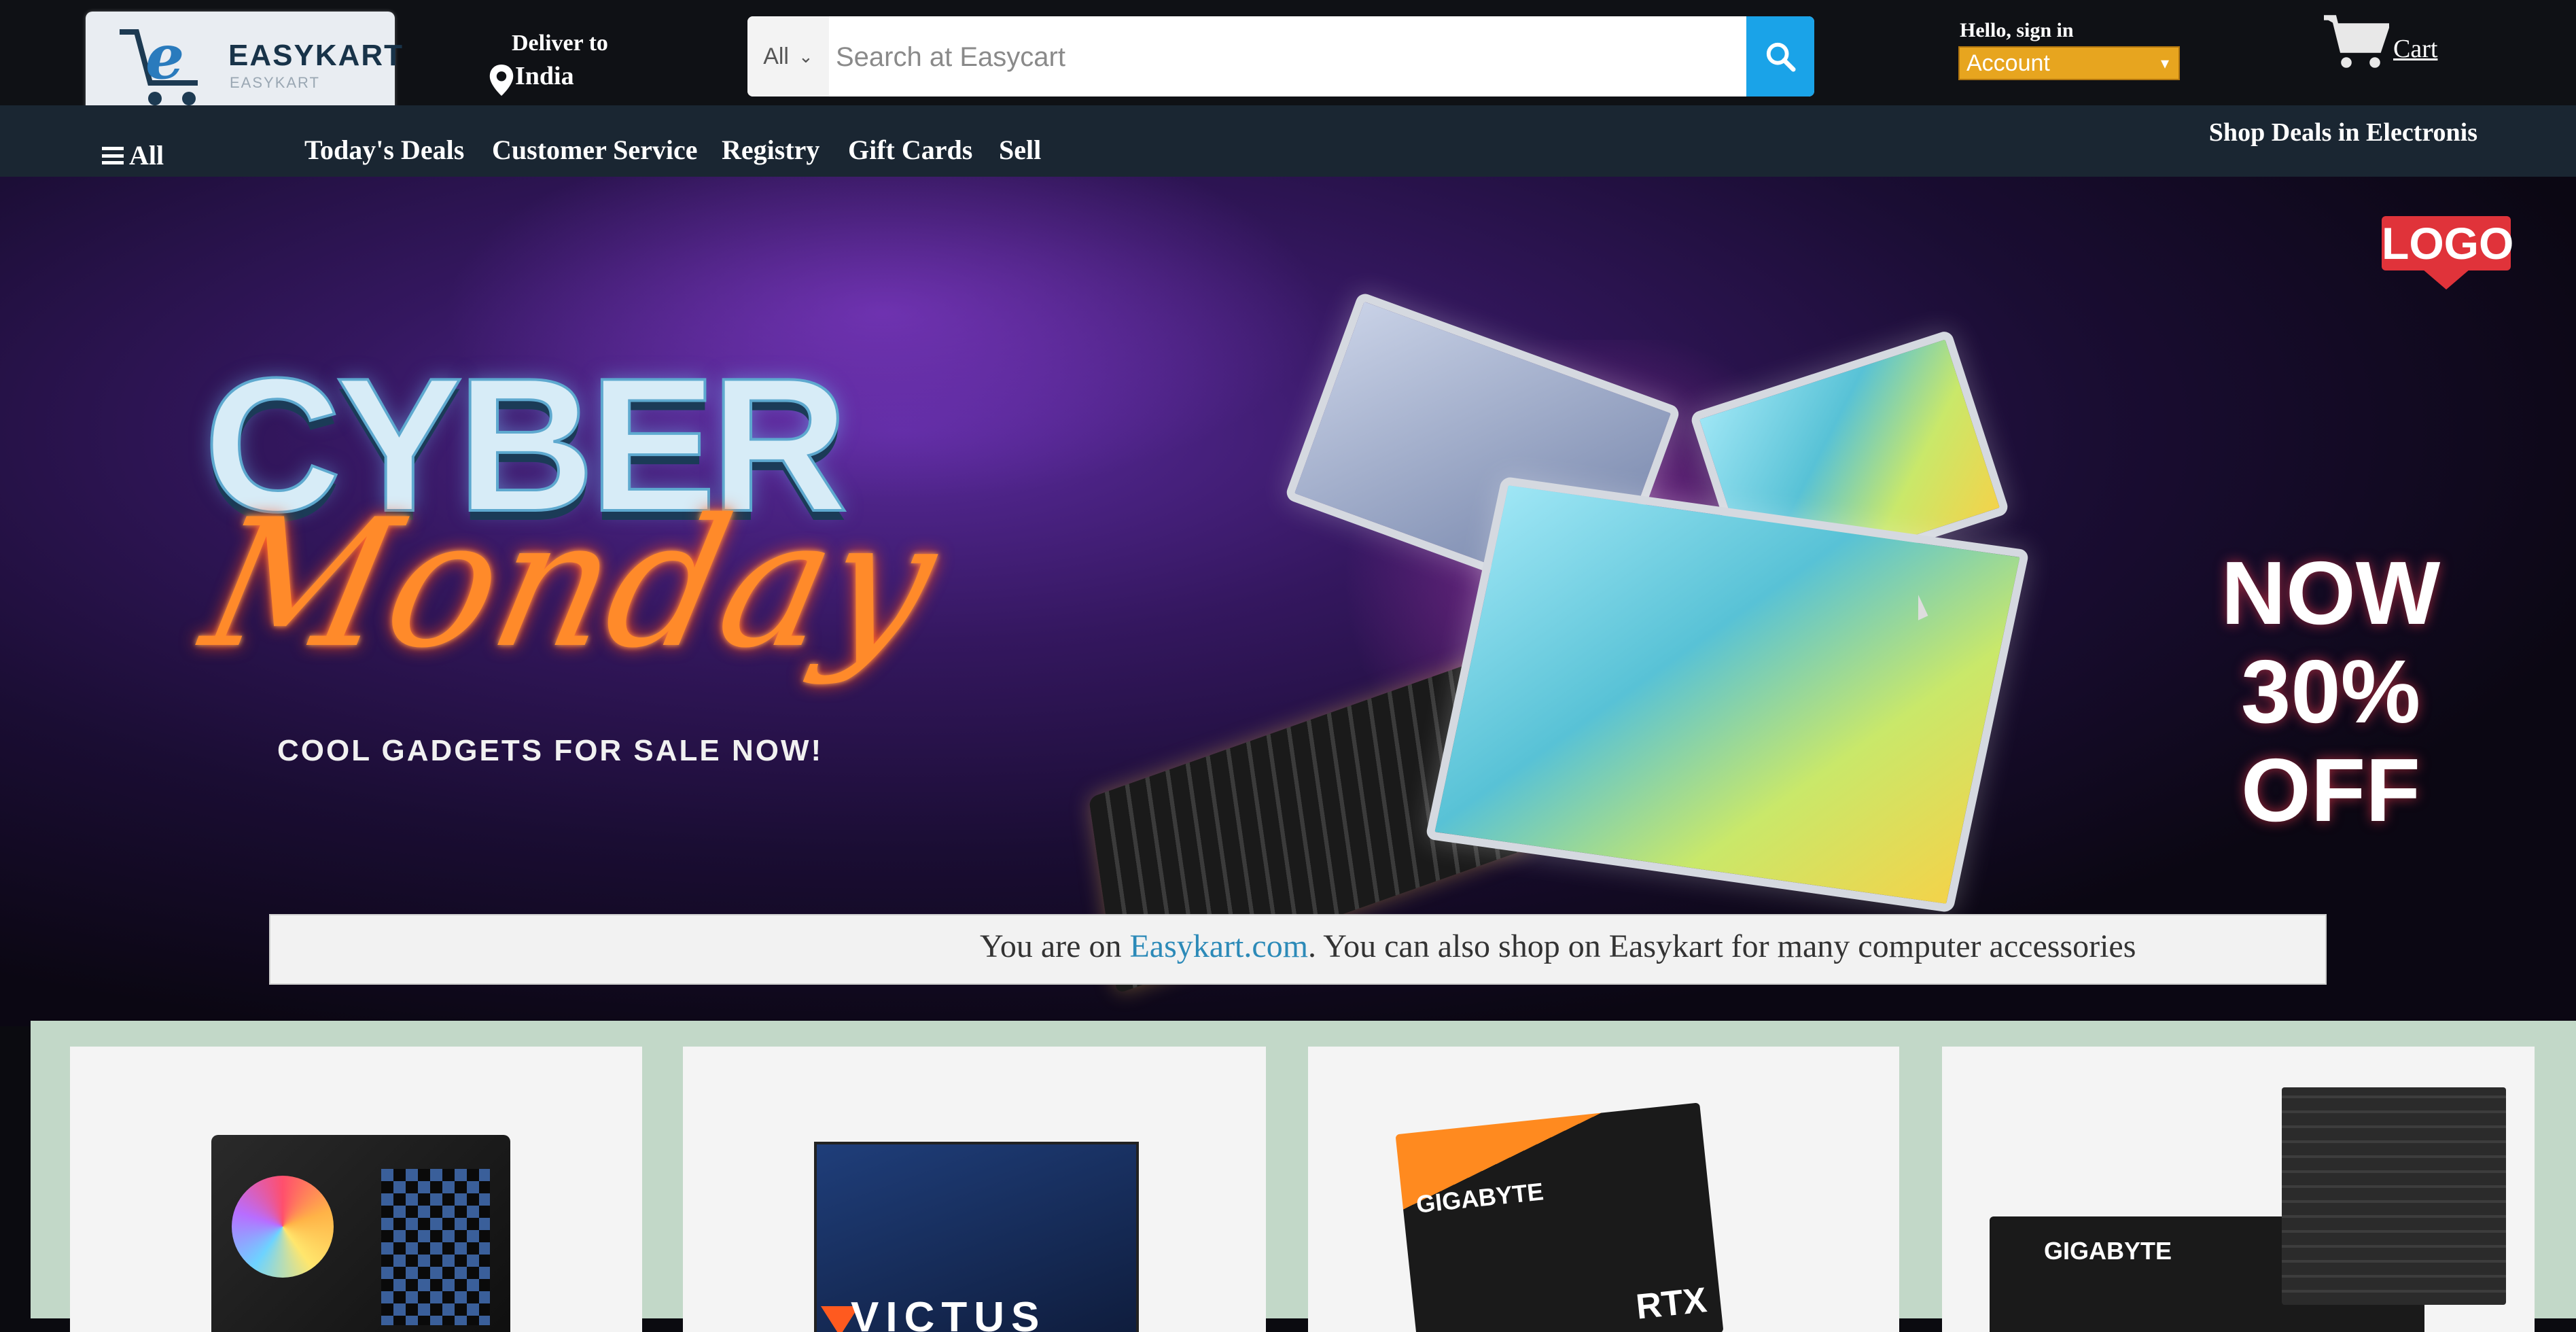 Image resolution: width=2576 pixels, height=1332 pixels. Describe the element at coordinates (2330, 790) in the screenshot. I see `offer-line-3: OFF` at that location.